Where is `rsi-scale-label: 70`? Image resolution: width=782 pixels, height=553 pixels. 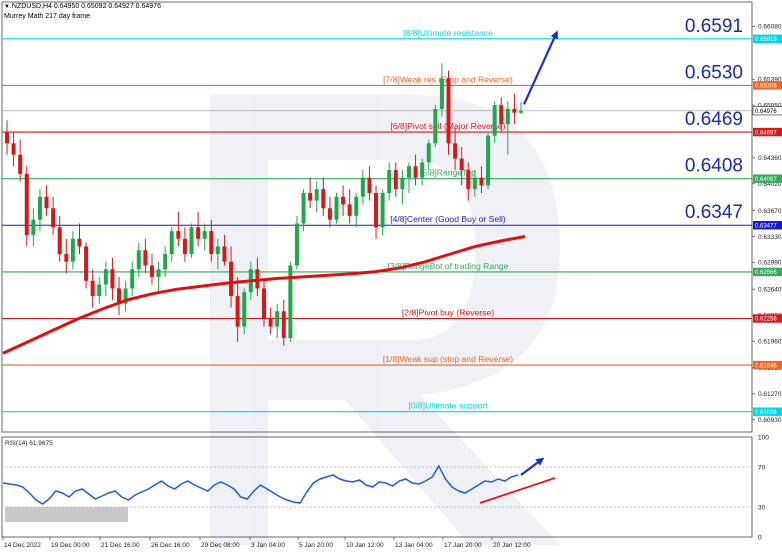 rsi-scale-label: 70 is located at coordinates (762, 467).